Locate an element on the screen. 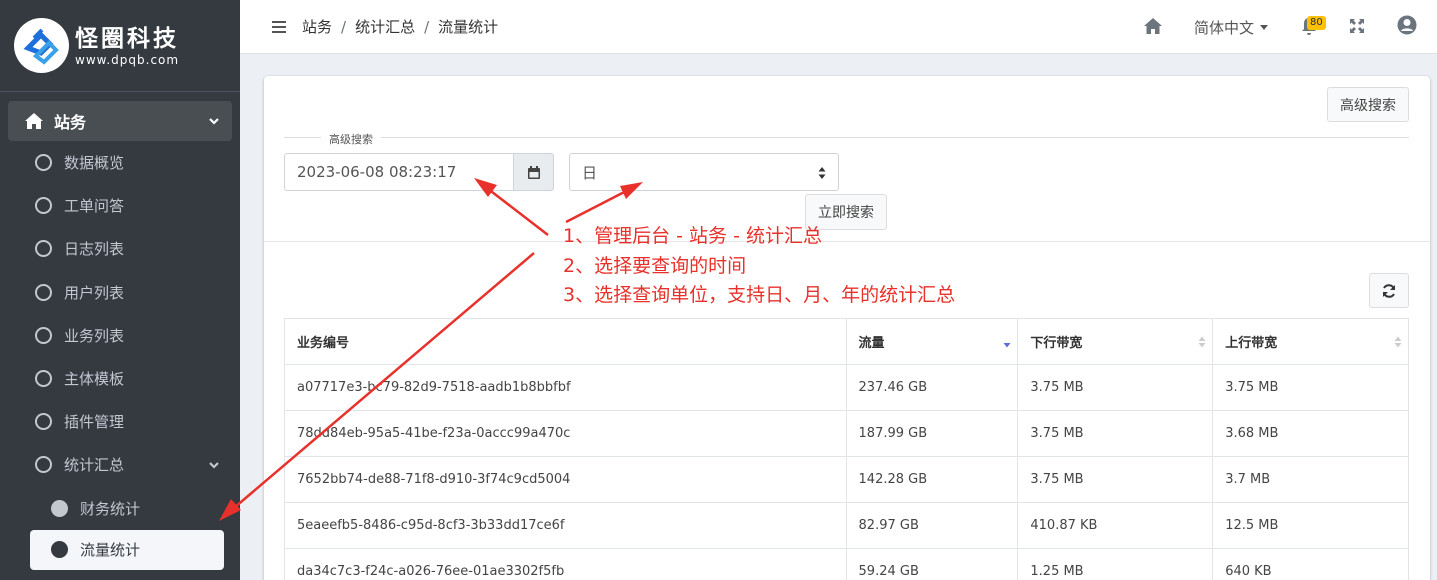  cell-service-id: 5eaeefb5-8486-c95d-8cf3-3b33dd17ce6f is located at coordinates (565, 525).